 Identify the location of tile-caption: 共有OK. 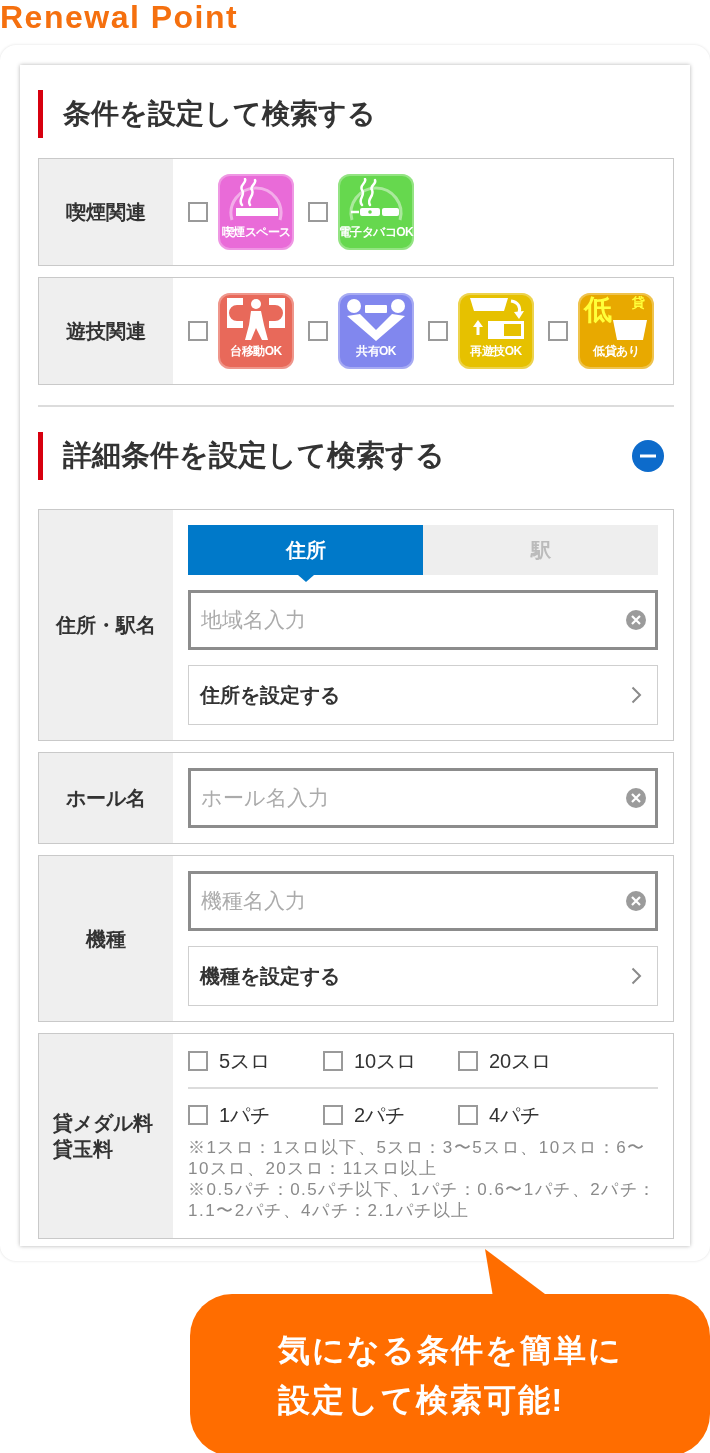
(376, 351).